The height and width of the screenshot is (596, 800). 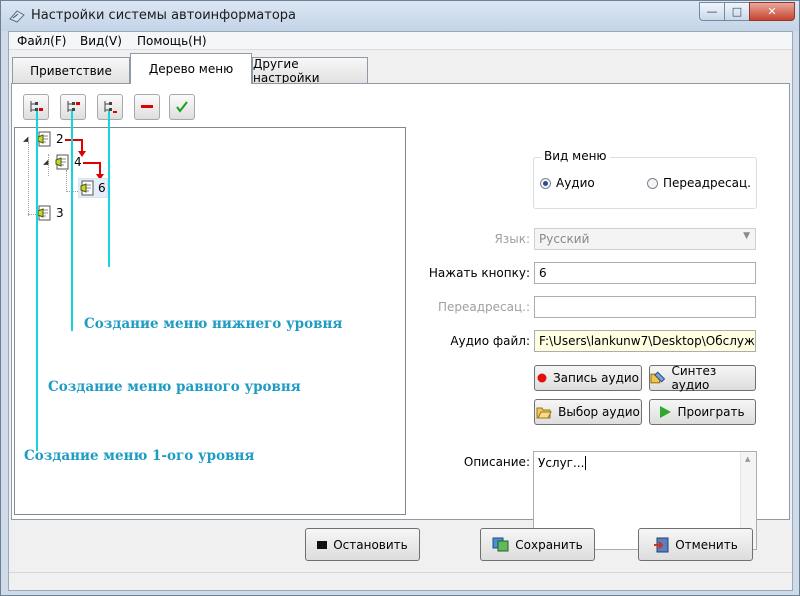 I want to click on record-icon, so click(x=542, y=378).